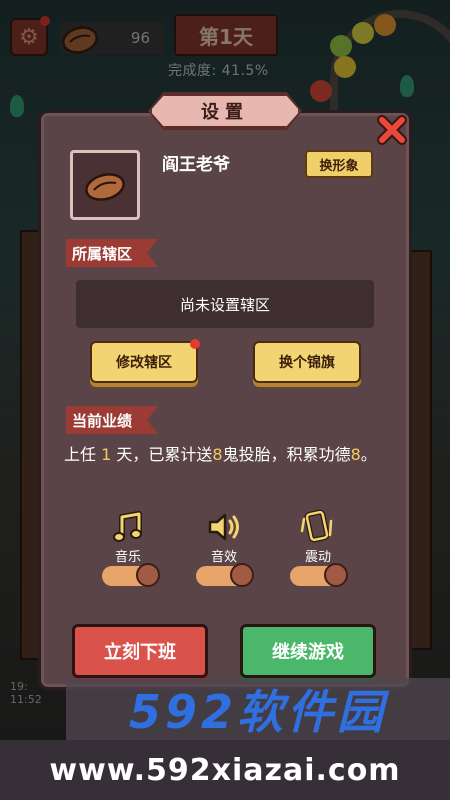  I want to click on close-icon, so click(392, 130).